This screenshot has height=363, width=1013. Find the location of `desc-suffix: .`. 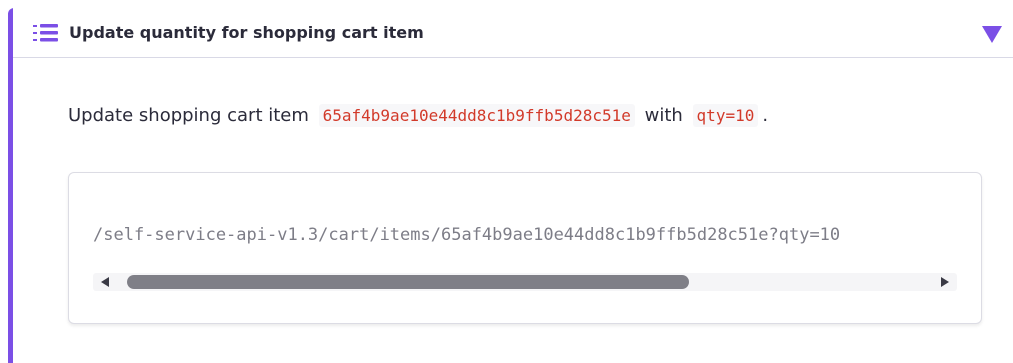

desc-suffix: . is located at coordinates (765, 115).